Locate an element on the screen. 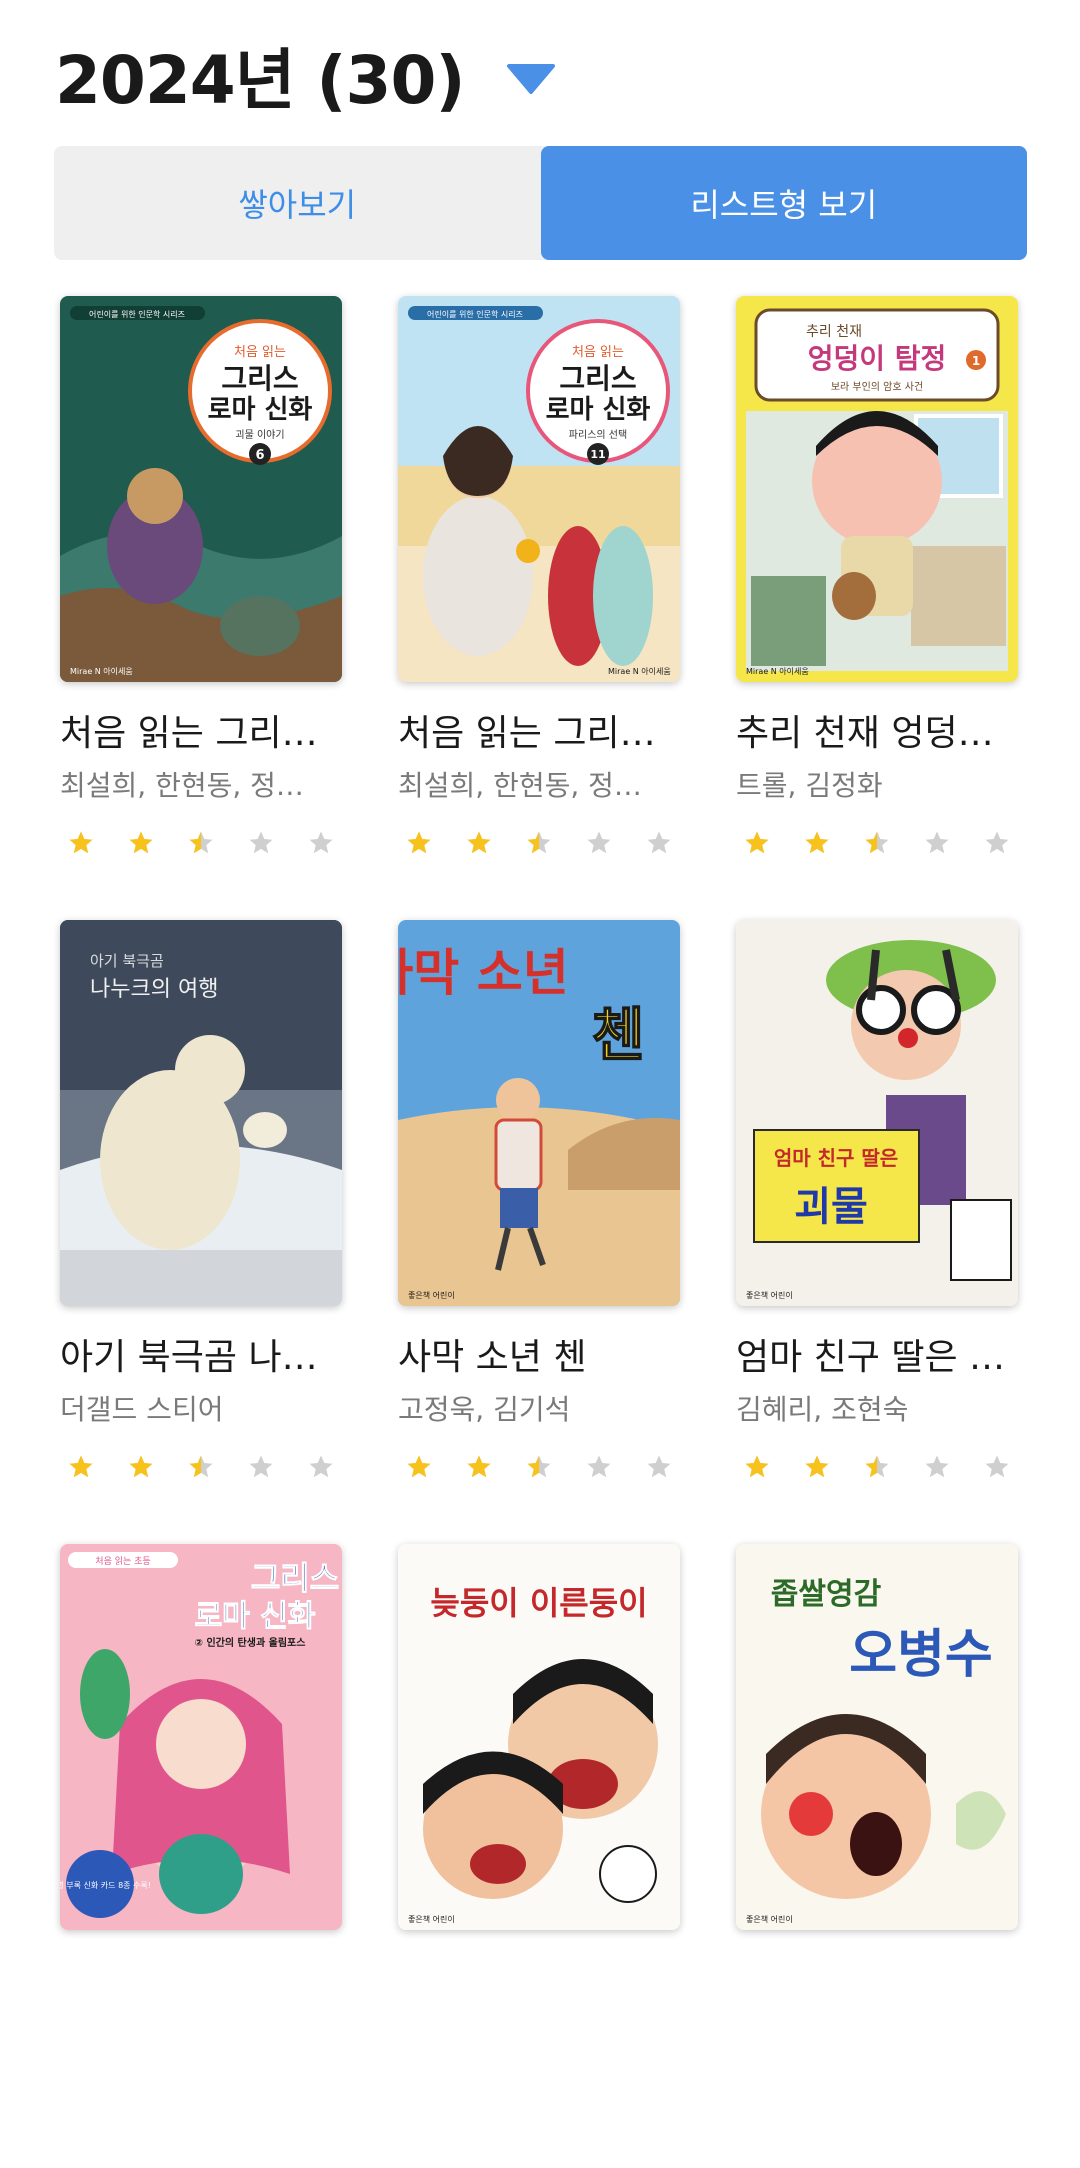 This screenshot has height=2168, width=1080. cover-line1: 좁쌀영감 is located at coordinates (826, 1594).